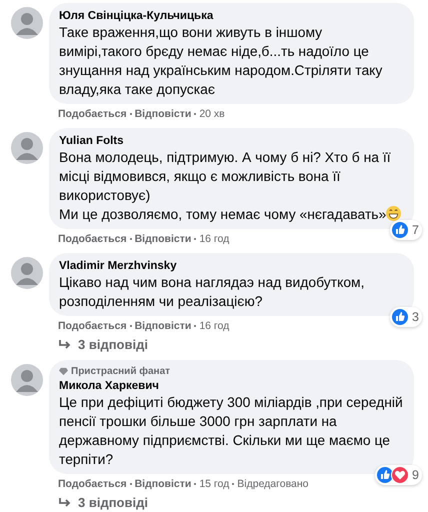  Describe the element at coordinates (212, 114) in the screenshot. I see `comment-time: 20 хв` at that location.